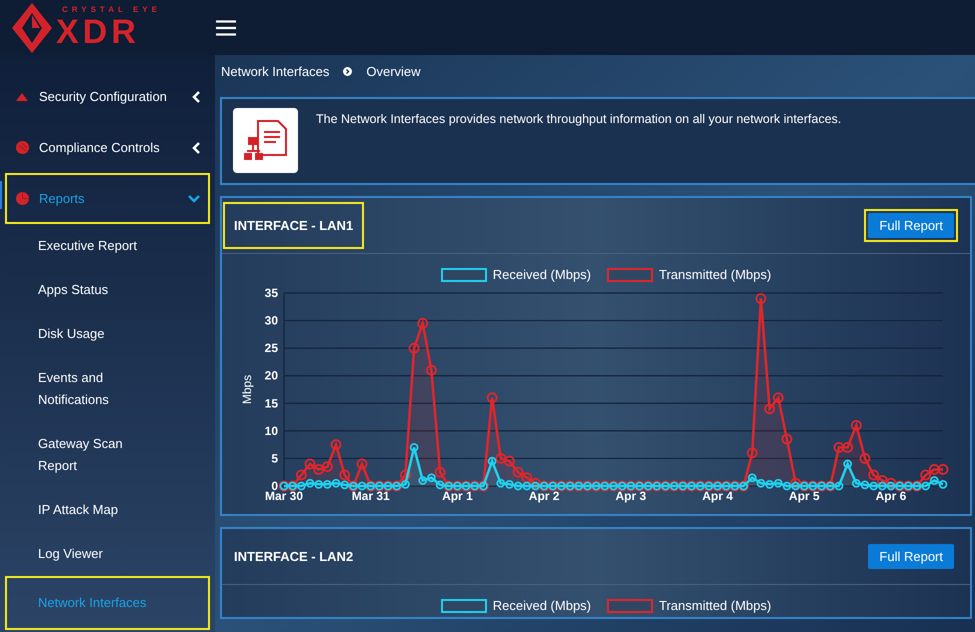  Describe the element at coordinates (107, 147) in the screenshot. I see `sidebar-item: Compliance Controls` at that location.